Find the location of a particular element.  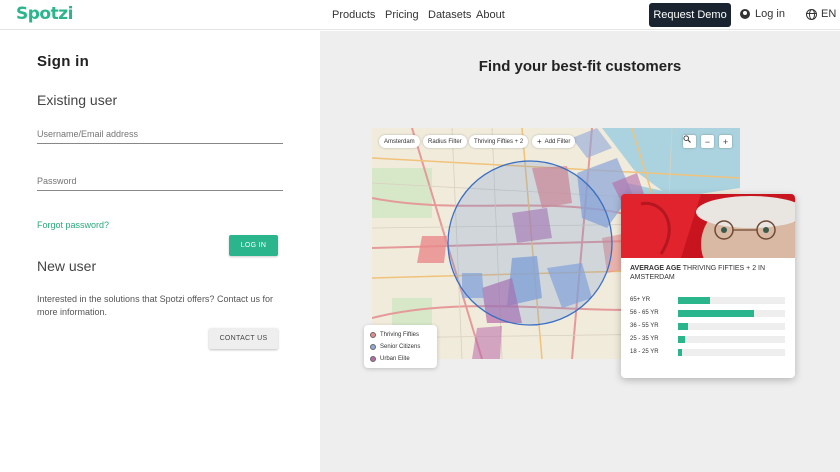

search-icon is located at coordinates (689, 141).